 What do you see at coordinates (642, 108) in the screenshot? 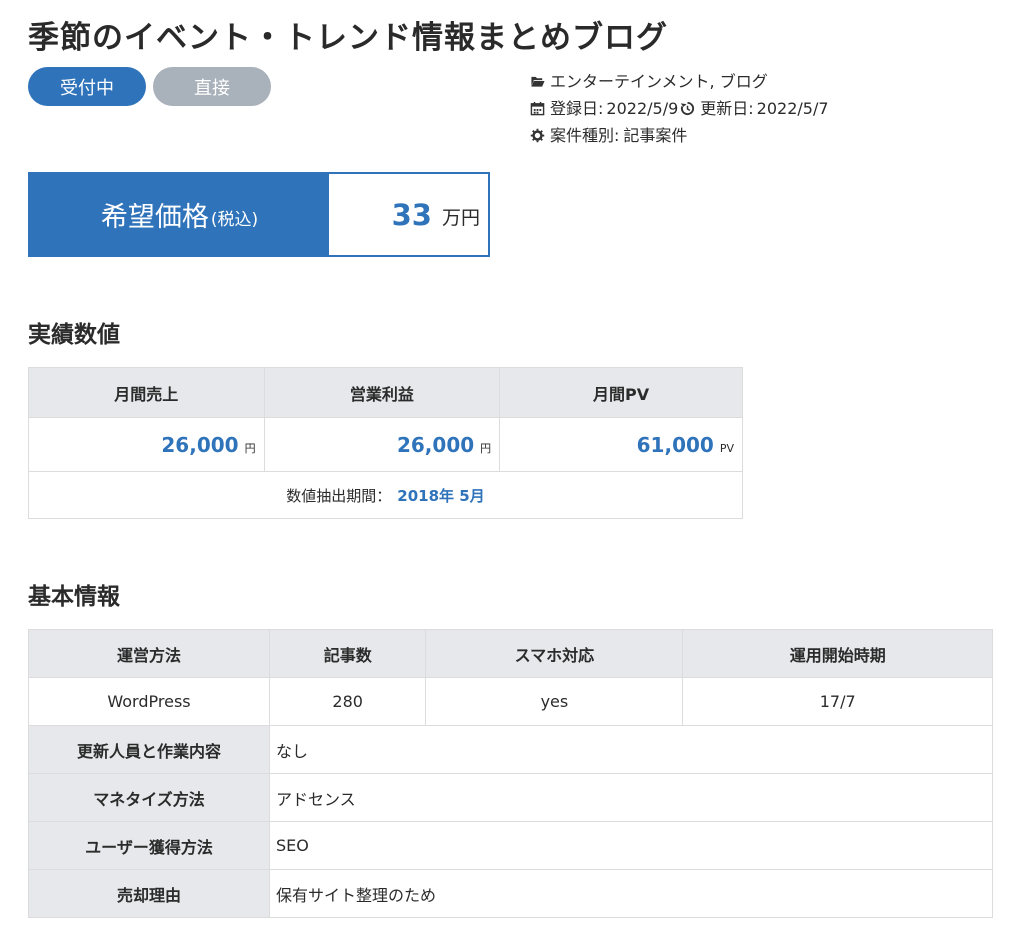
I see `registered-date: 2022/5/9` at bounding box center [642, 108].